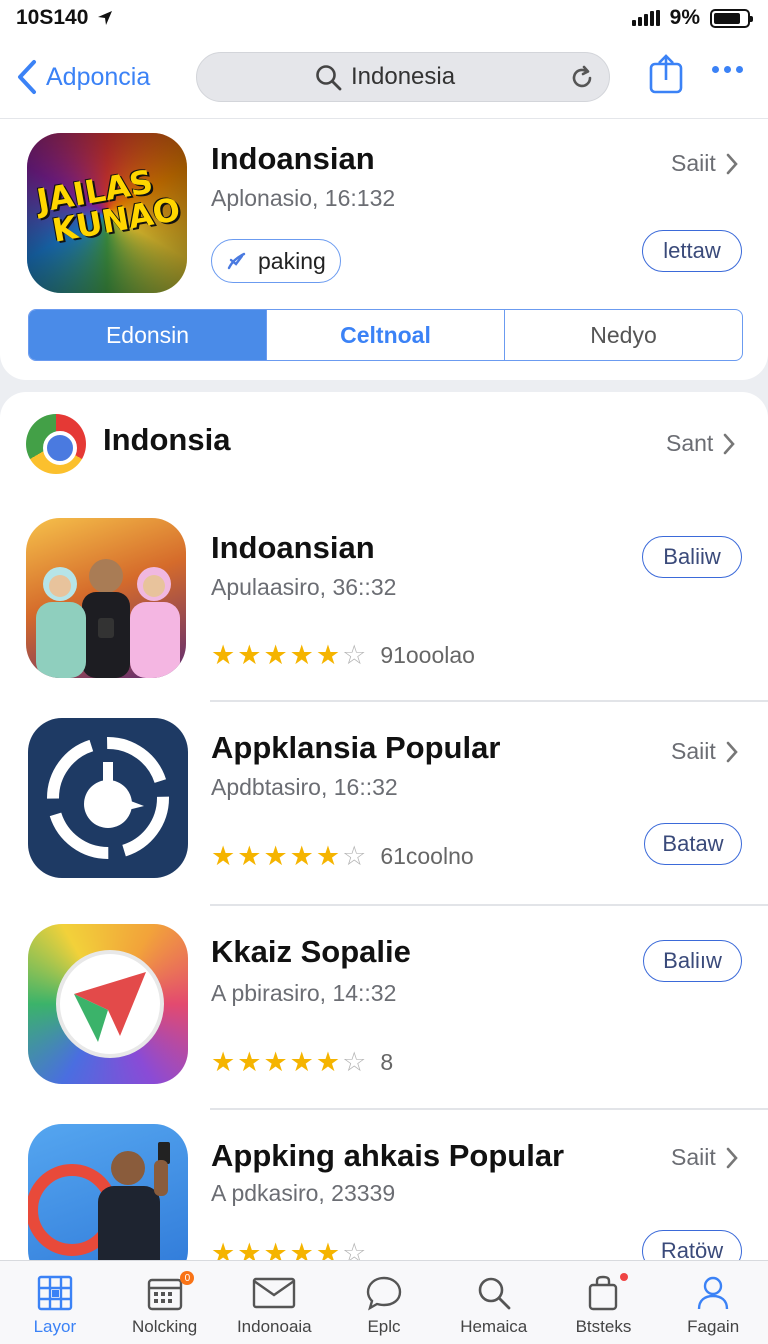  What do you see at coordinates (494, 1326) in the screenshot?
I see `tab-label-hemaica: Hemaica` at bounding box center [494, 1326].